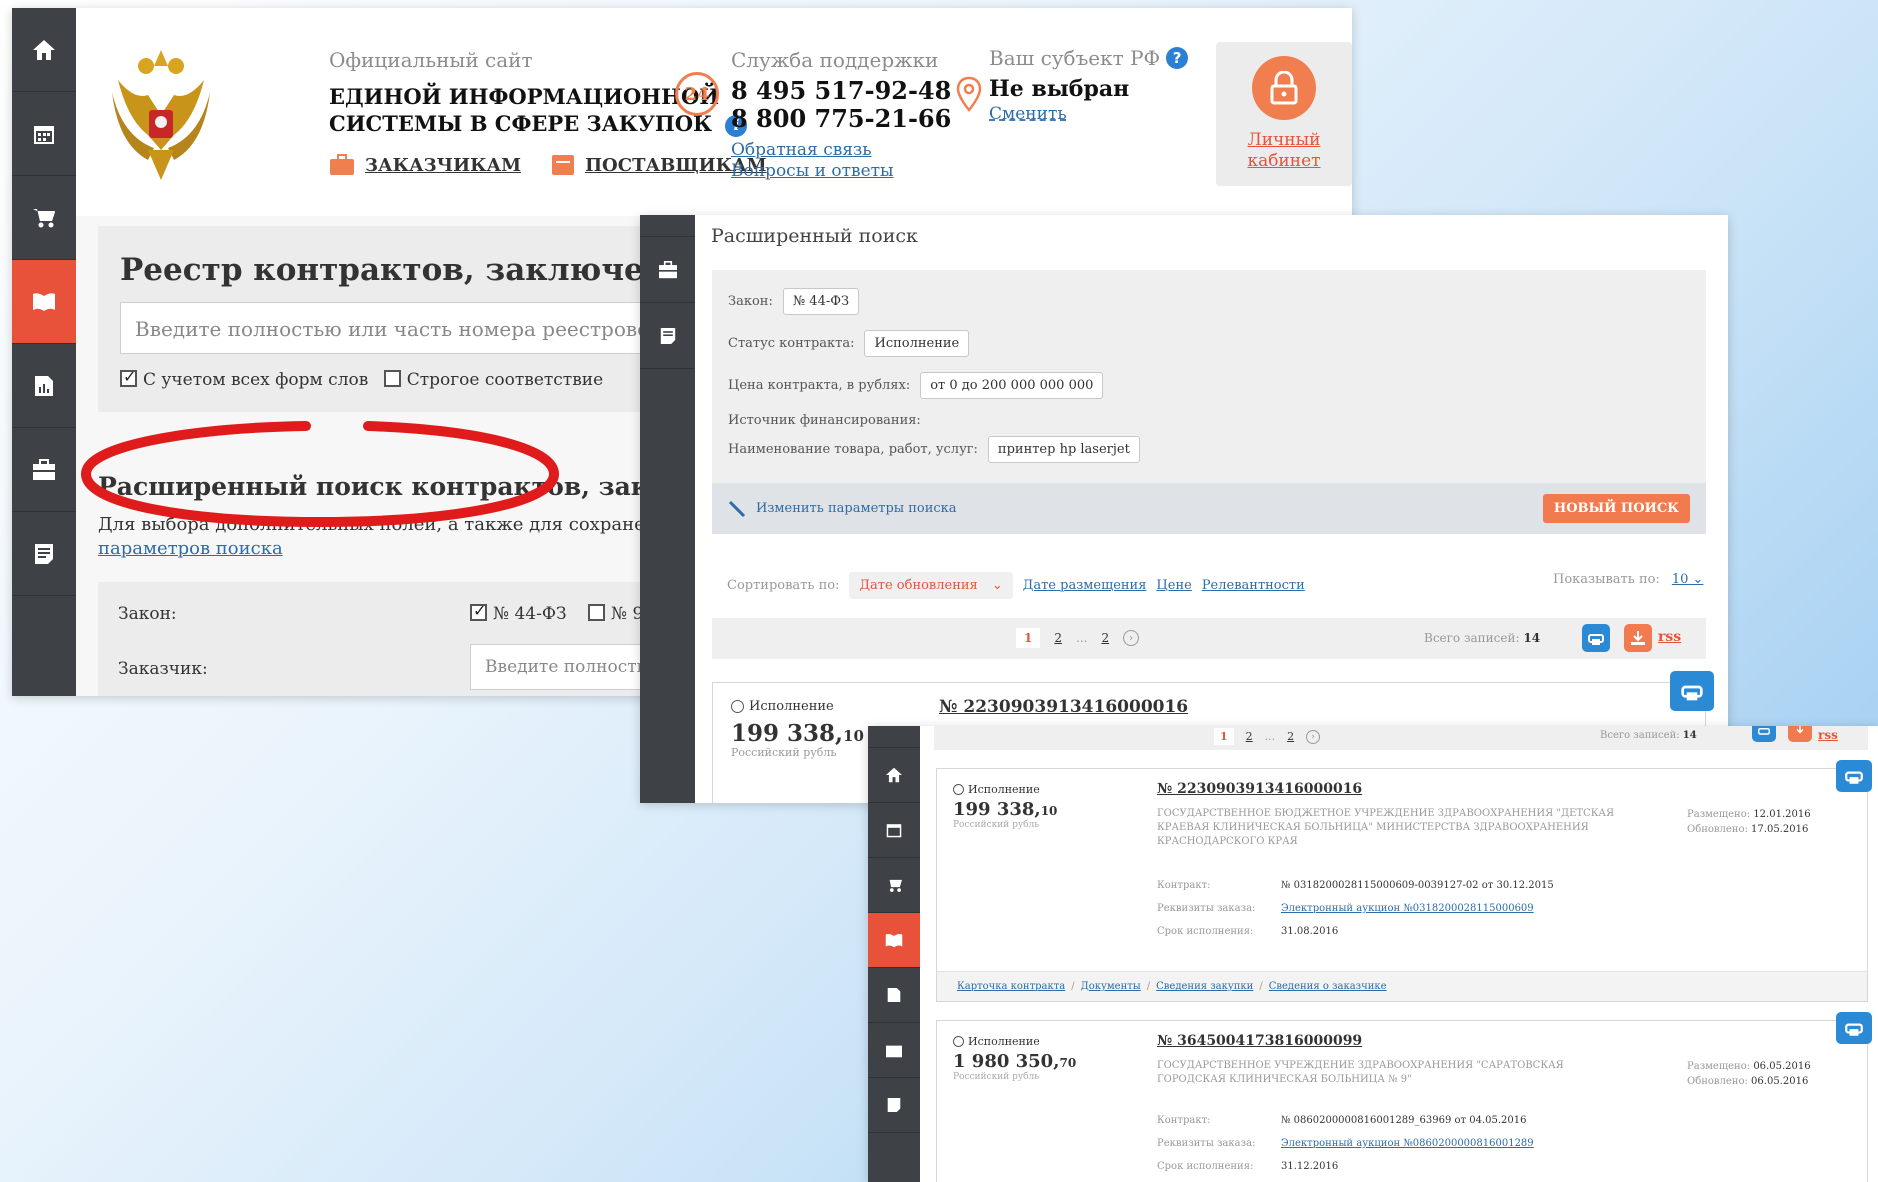  I want to click on nav-customers: ЗАКАЗЧИКАМ, so click(425, 165).